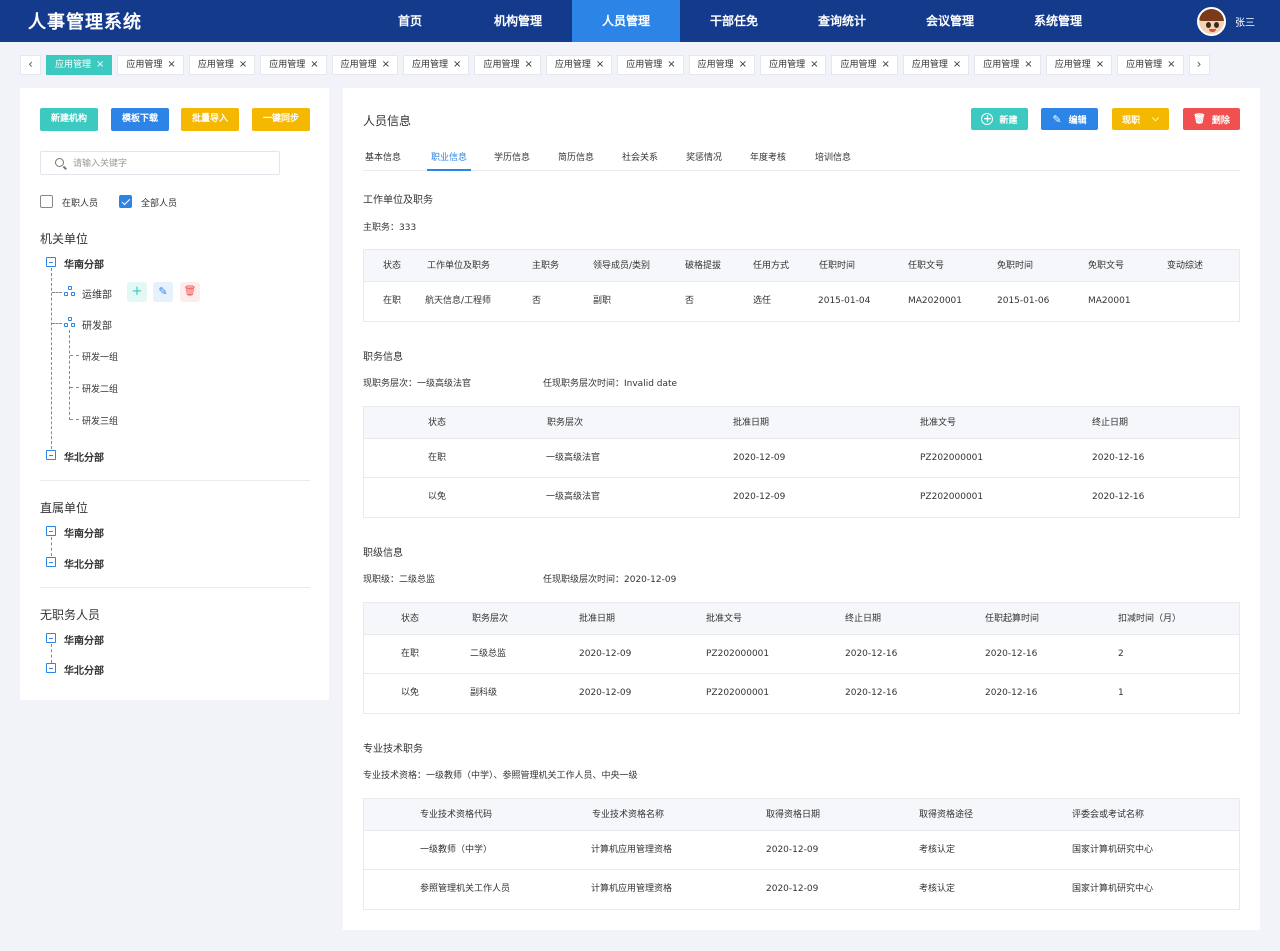 The width and height of the screenshot is (1280, 951). What do you see at coordinates (1069, 119) in the screenshot?
I see `edit-button: ✎ 编辑` at bounding box center [1069, 119].